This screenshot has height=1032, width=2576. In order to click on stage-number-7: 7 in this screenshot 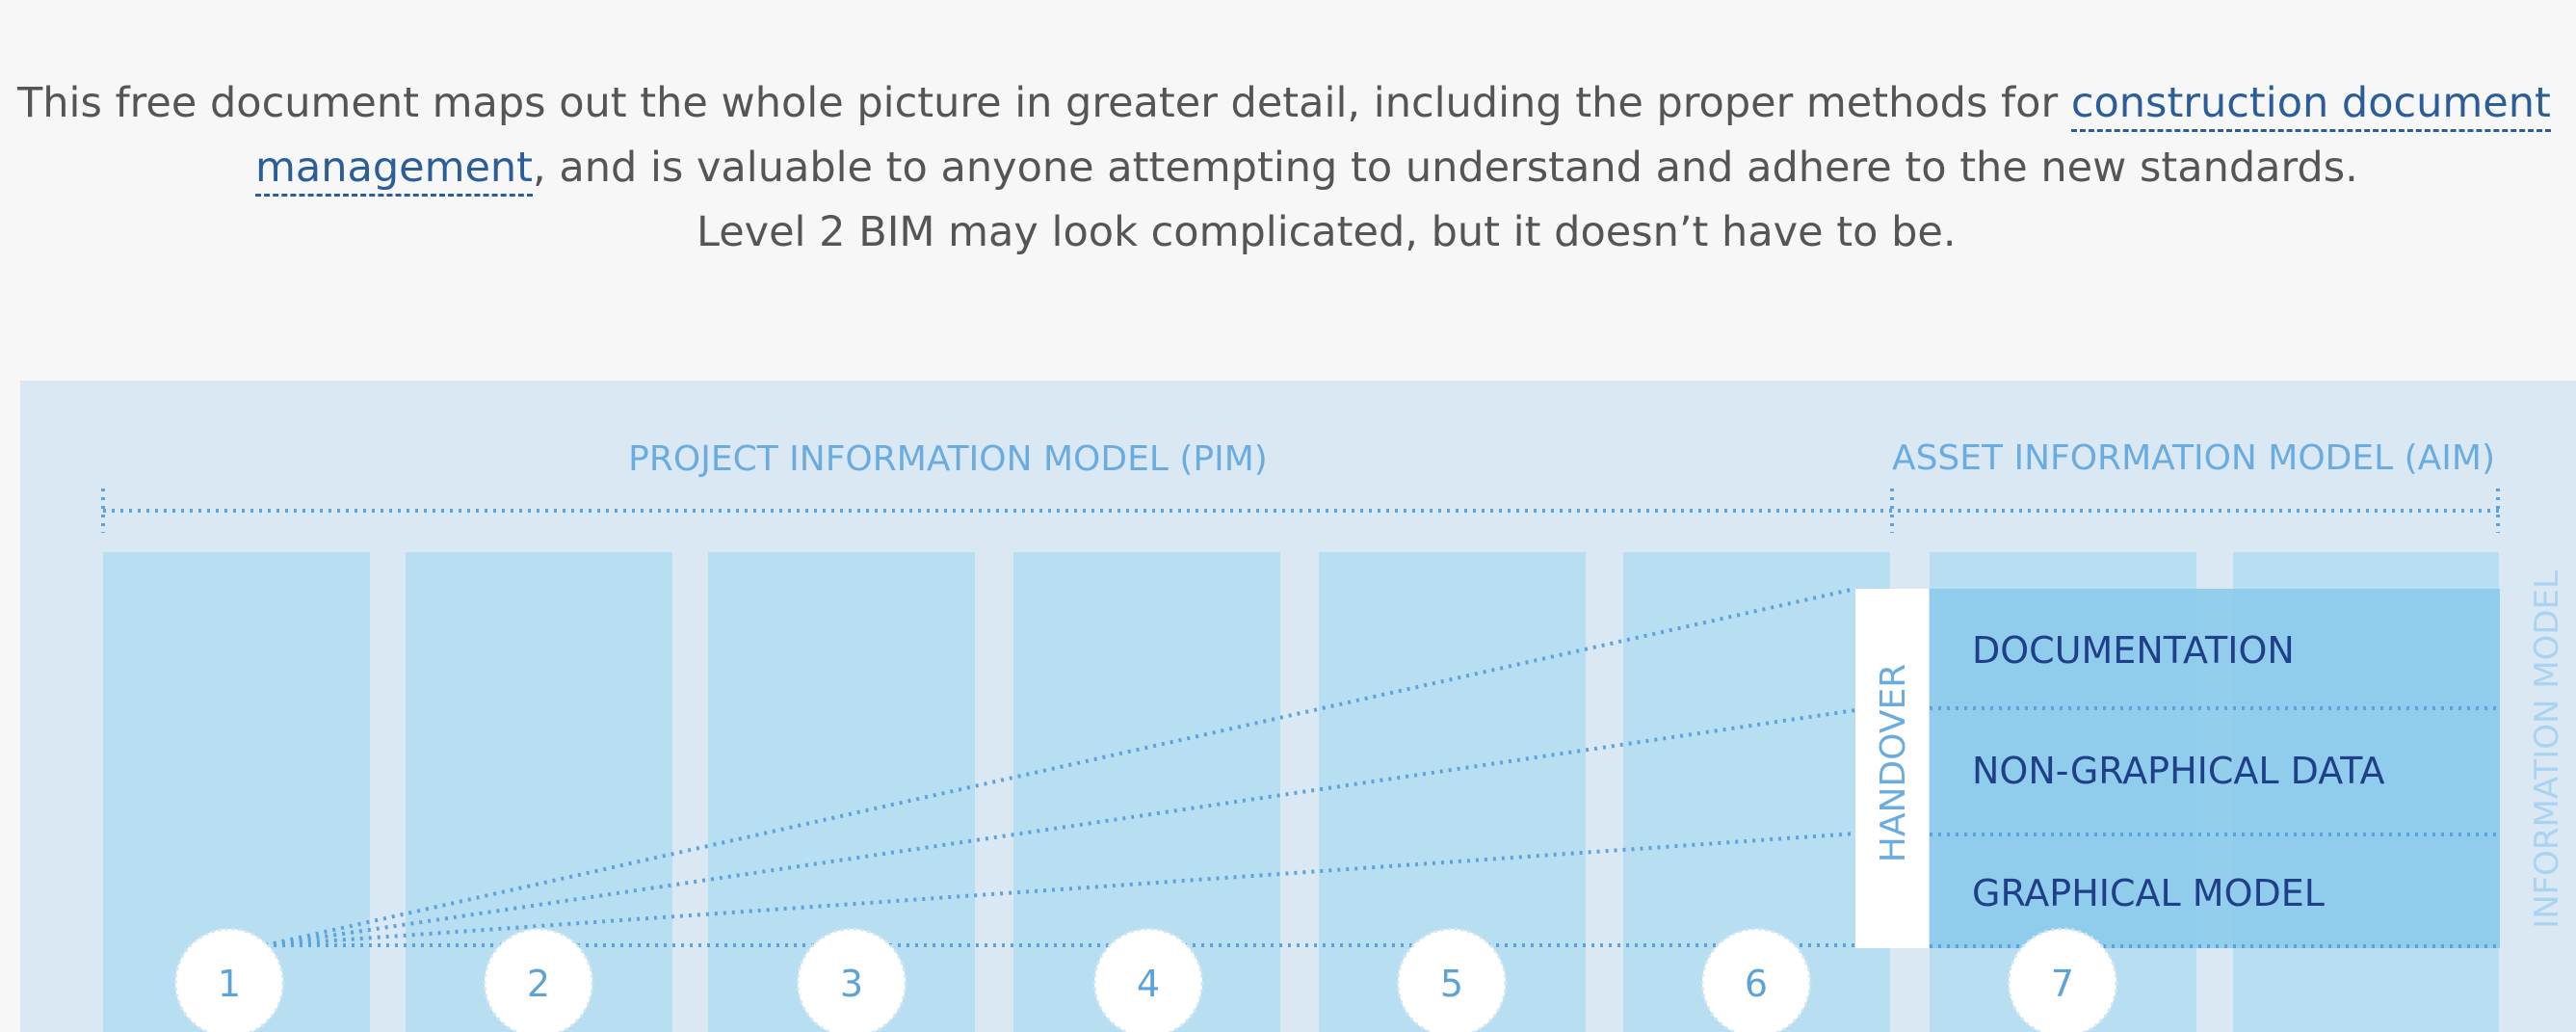, I will do `click(2062, 984)`.